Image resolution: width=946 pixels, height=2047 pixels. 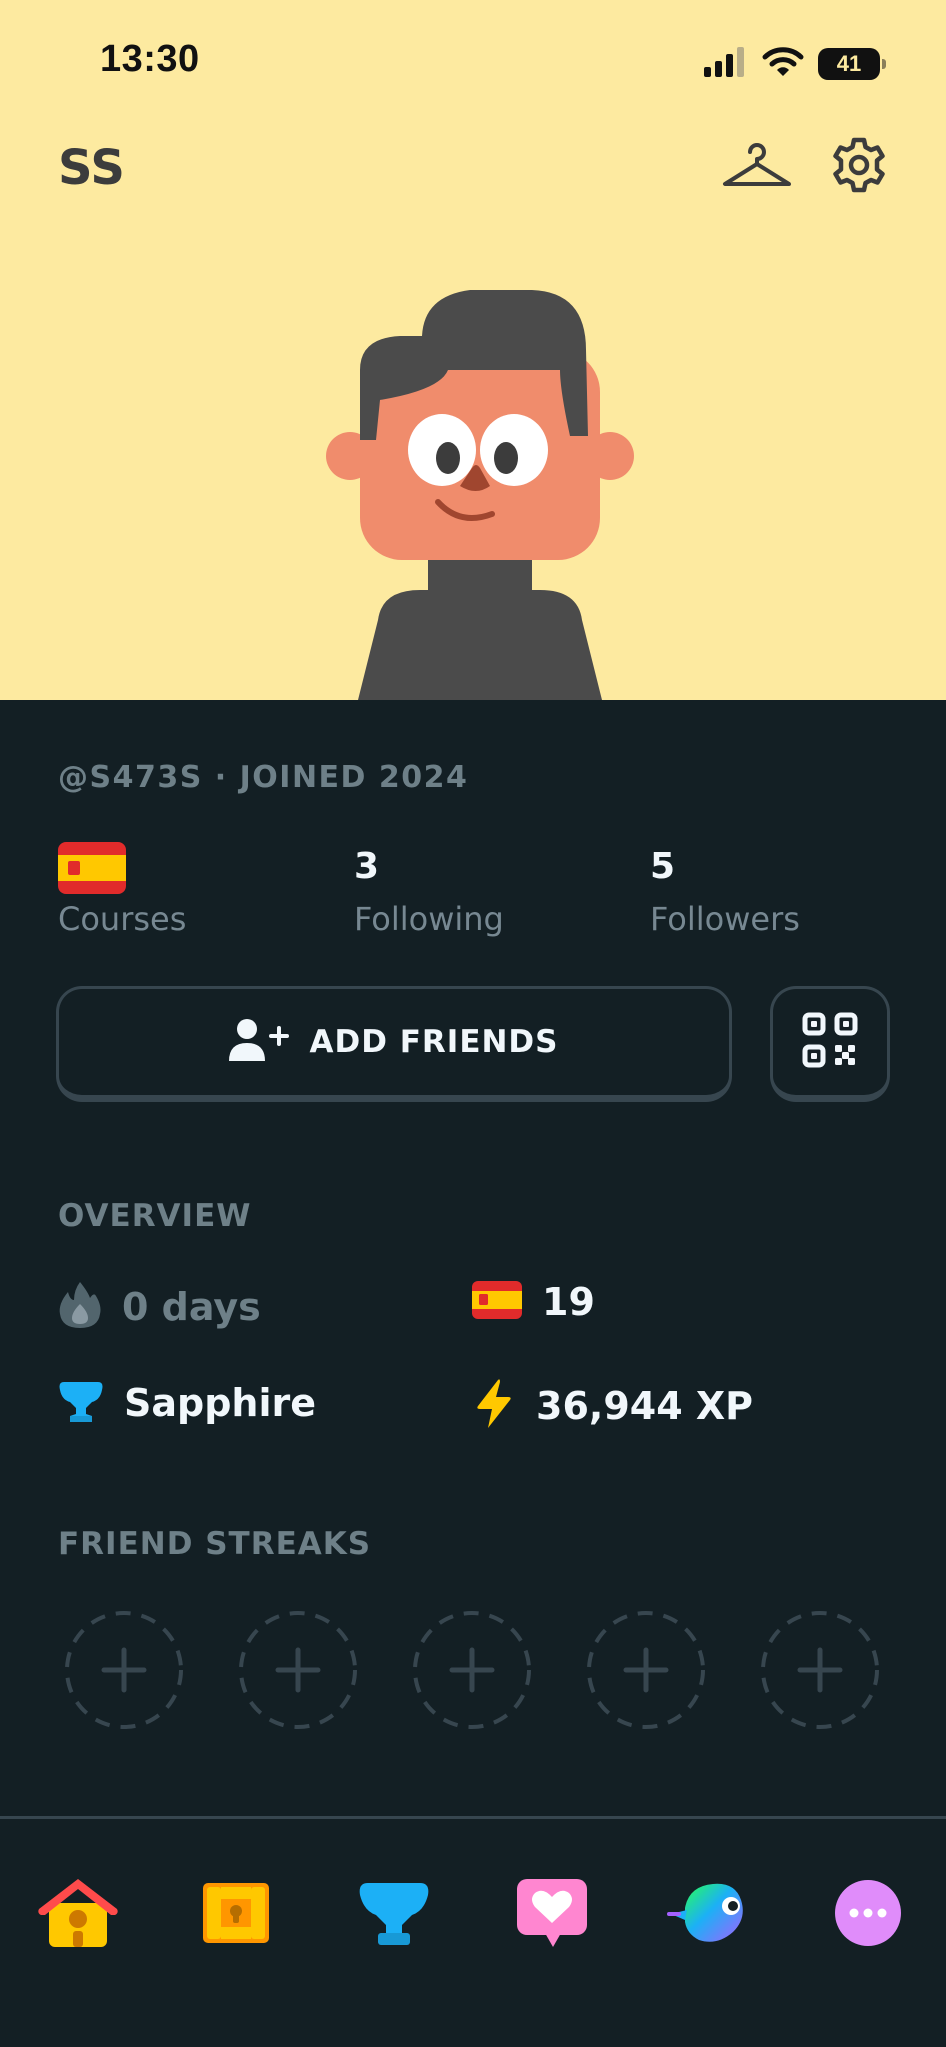 I want to click on add-friends-button: ADD FRIENDS, so click(x=394, y=1044).